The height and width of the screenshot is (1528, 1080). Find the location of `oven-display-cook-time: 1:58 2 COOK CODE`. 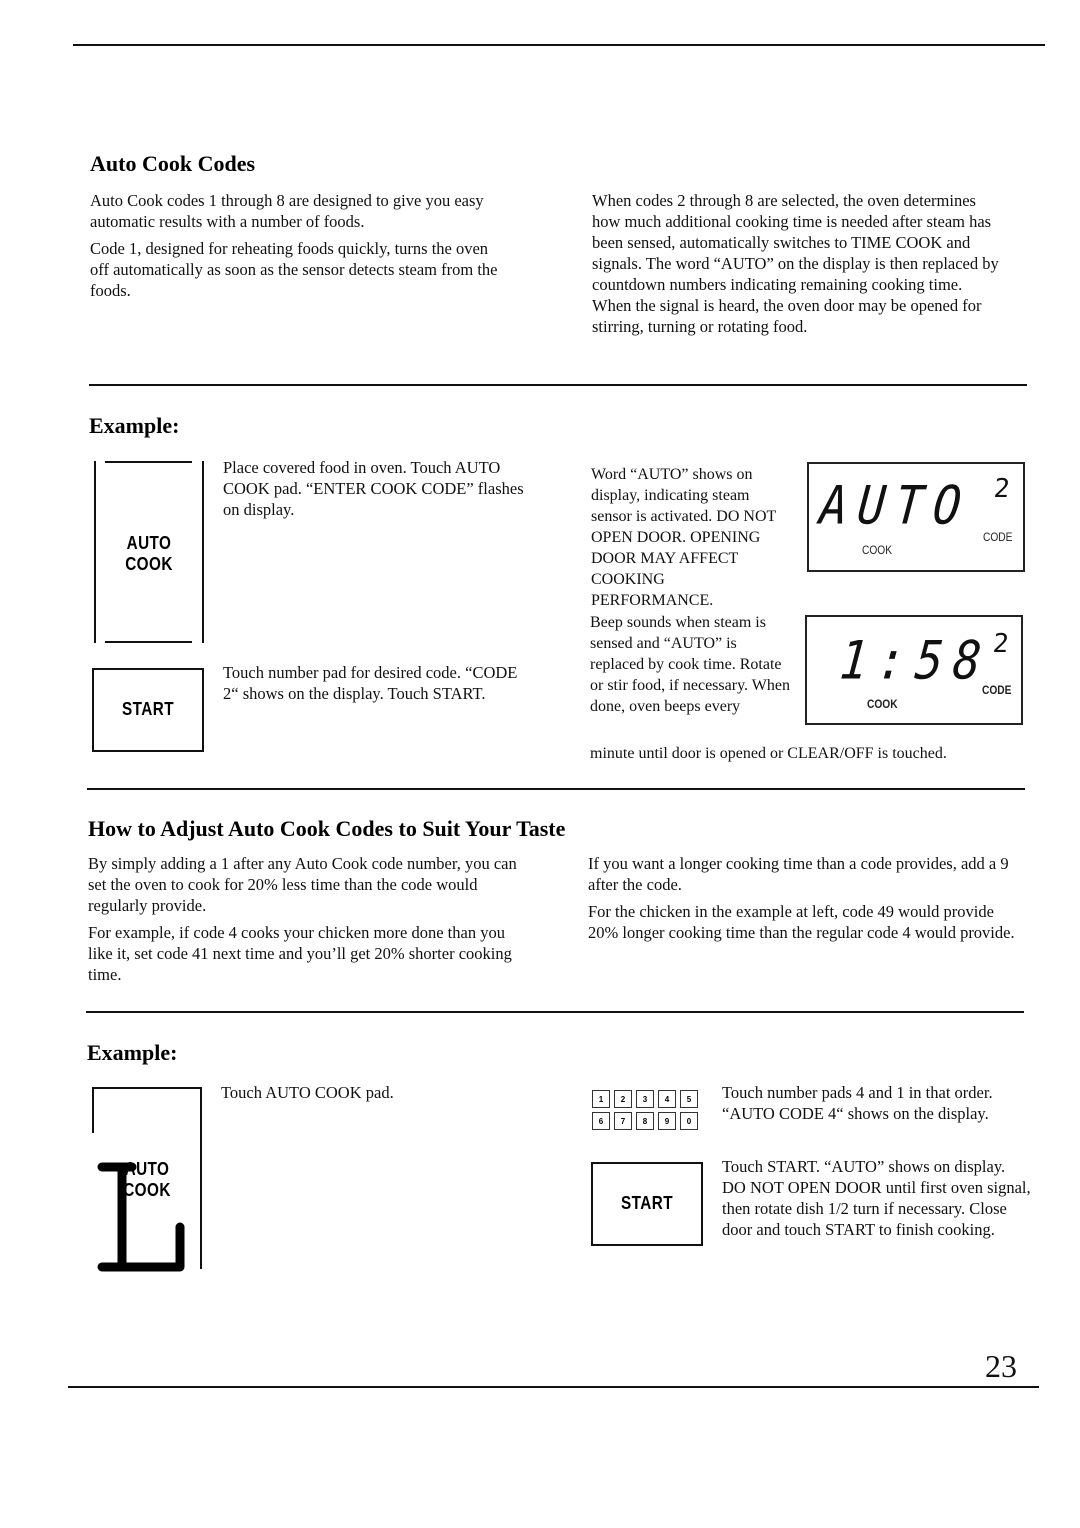

oven-display-cook-time: 1:58 2 COOK CODE is located at coordinates (914, 670).